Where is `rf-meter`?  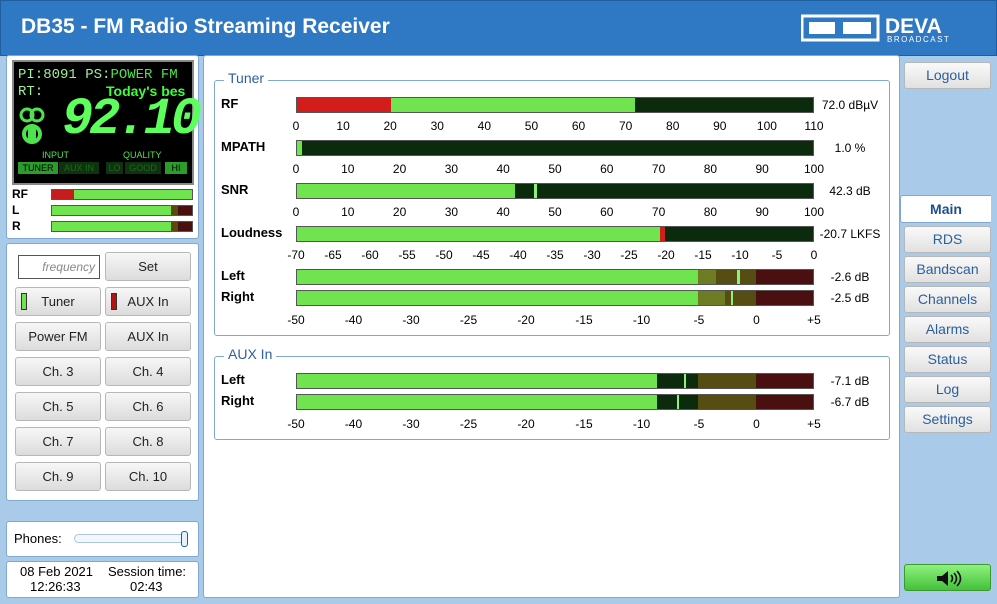 rf-meter is located at coordinates (555, 105).